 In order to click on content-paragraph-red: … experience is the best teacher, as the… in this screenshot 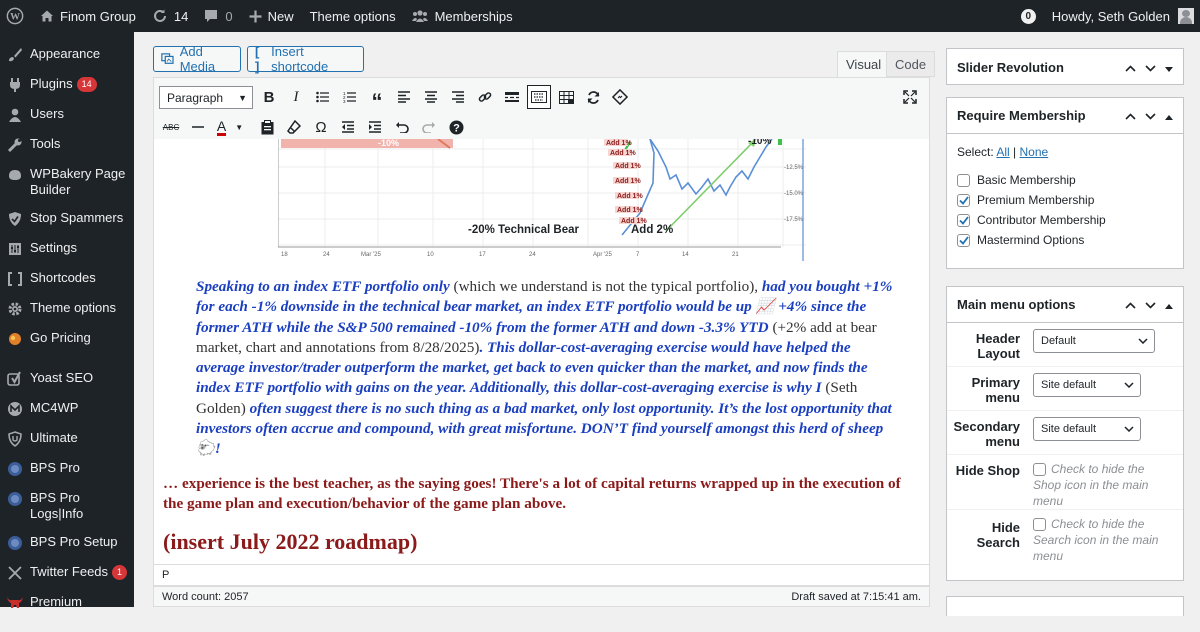, I will do `click(533, 494)`.